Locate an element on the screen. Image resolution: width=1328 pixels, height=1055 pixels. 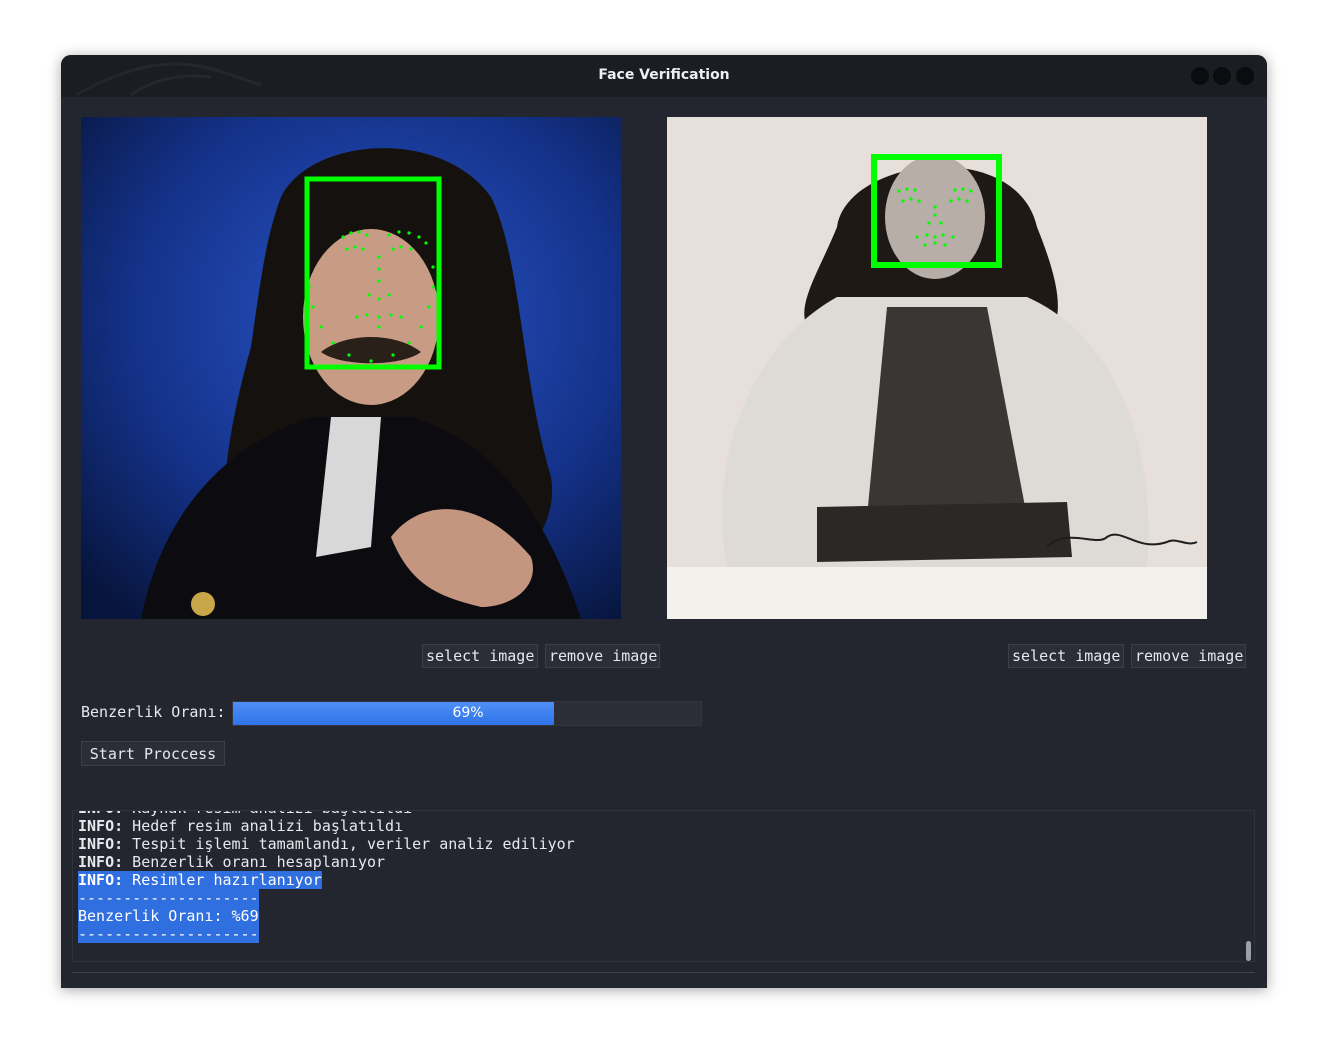
log-text: Benzerlik oranı hesaplanıyor is located at coordinates (254, 862).